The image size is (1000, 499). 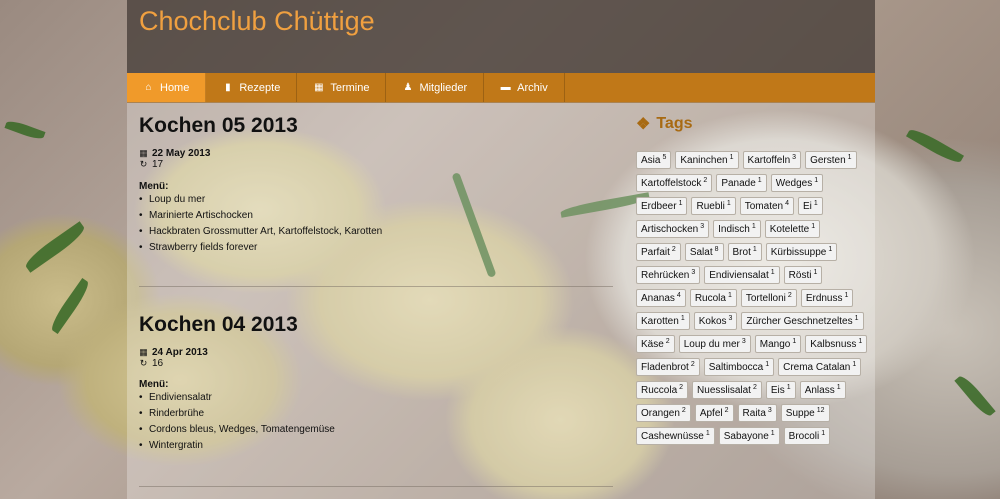 I want to click on tag-link: Kalbsnuss 1, so click(x=836, y=344).